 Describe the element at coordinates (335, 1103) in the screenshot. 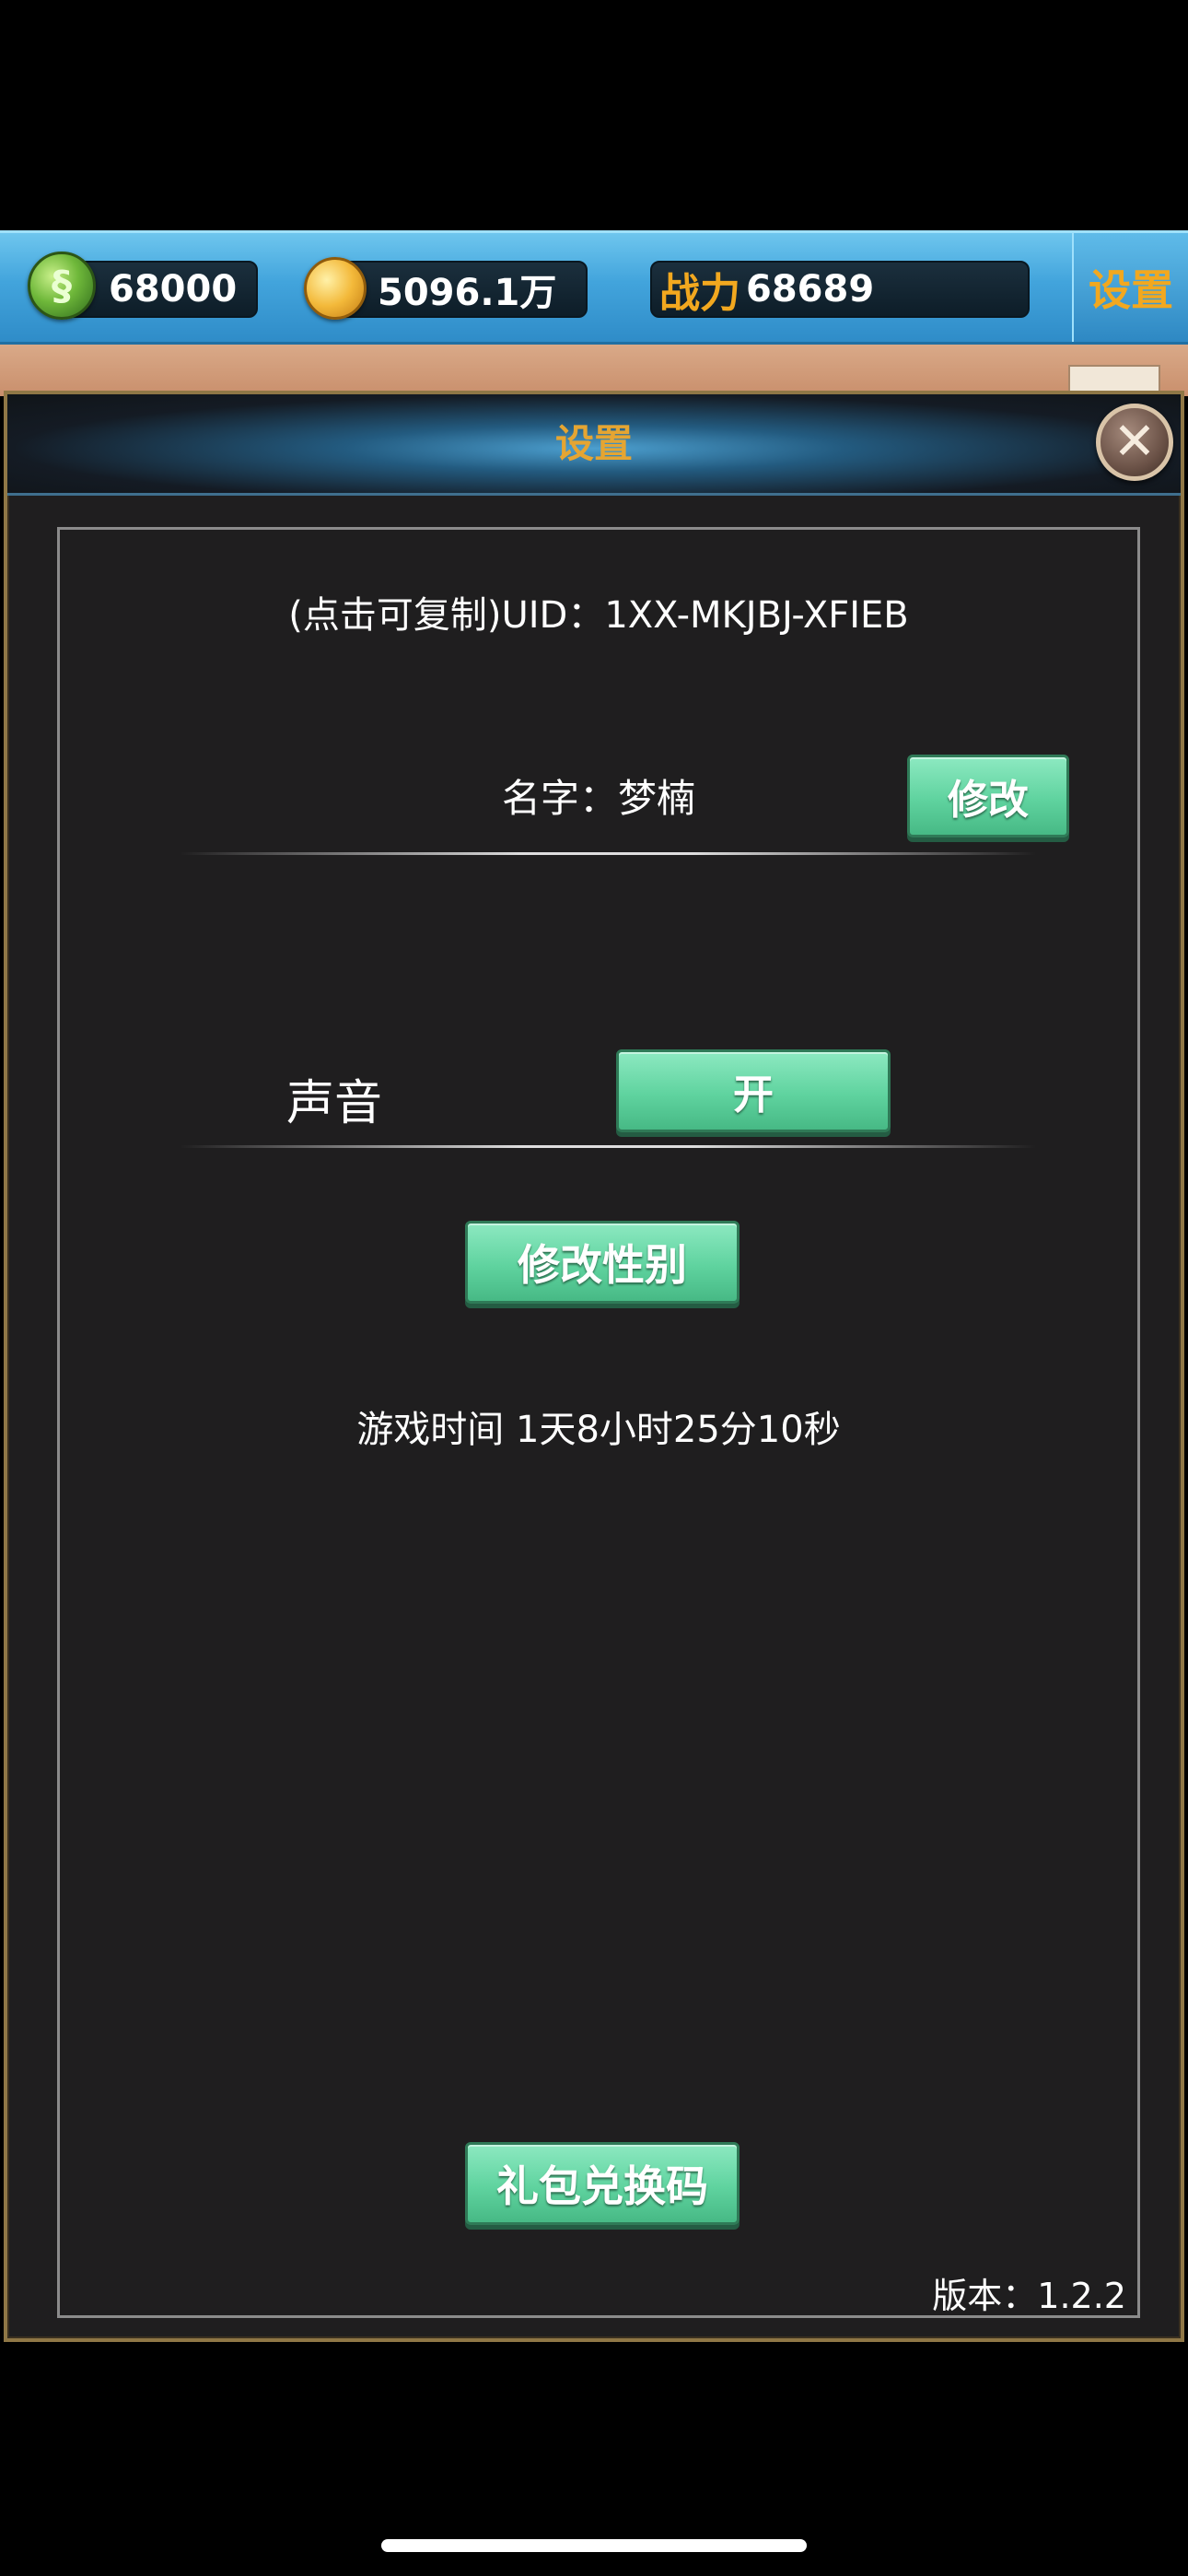

I see `sound-label: 声音` at that location.